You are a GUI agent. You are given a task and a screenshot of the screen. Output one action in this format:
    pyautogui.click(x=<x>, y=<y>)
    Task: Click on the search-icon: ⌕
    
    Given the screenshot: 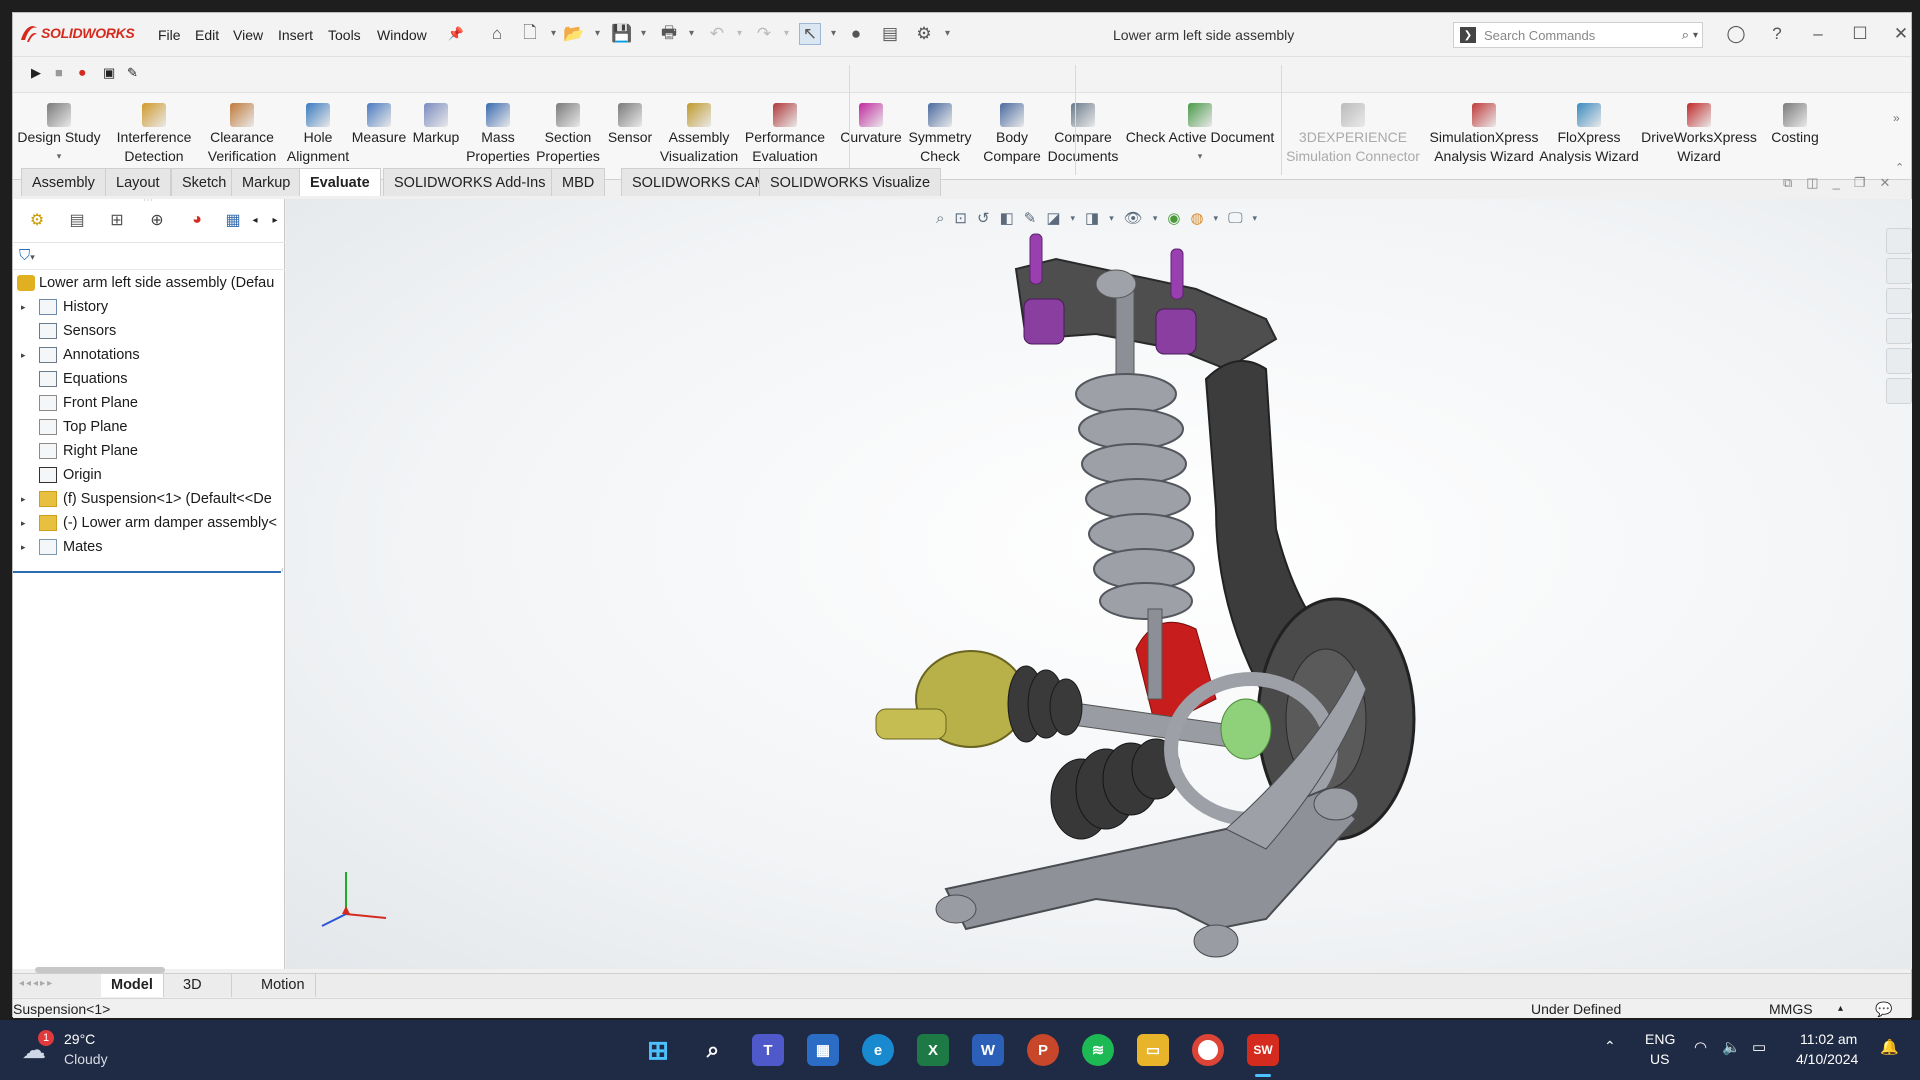 What is the action you would take?
    pyautogui.click(x=1685, y=35)
    